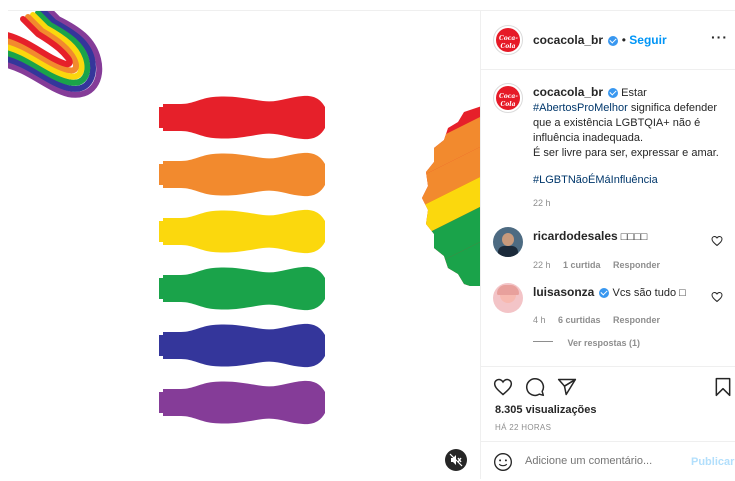 Image resolution: width=735 pixels, height=481 pixels. What do you see at coordinates (542, 265) in the screenshot?
I see `comment-timestamp: 22 h` at bounding box center [542, 265].